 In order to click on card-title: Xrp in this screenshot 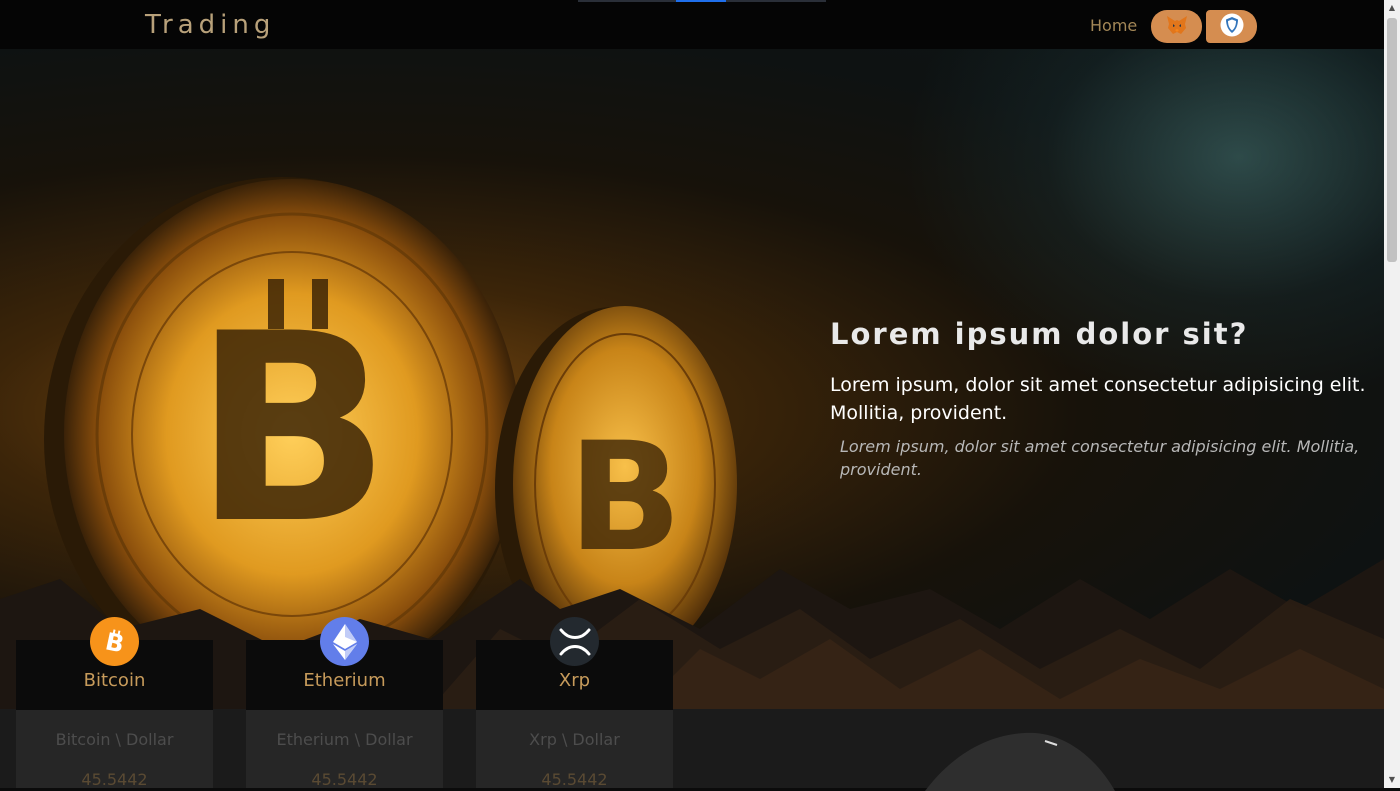, I will do `click(574, 680)`.